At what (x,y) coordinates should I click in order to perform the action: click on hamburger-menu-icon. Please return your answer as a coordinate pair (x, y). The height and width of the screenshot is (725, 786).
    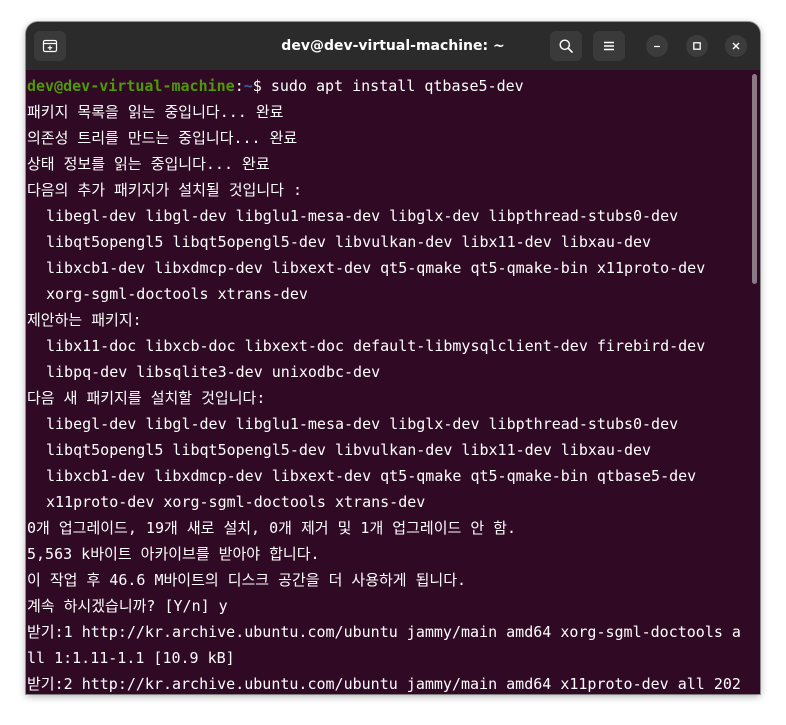
    Looking at the image, I should click on (609, 46).